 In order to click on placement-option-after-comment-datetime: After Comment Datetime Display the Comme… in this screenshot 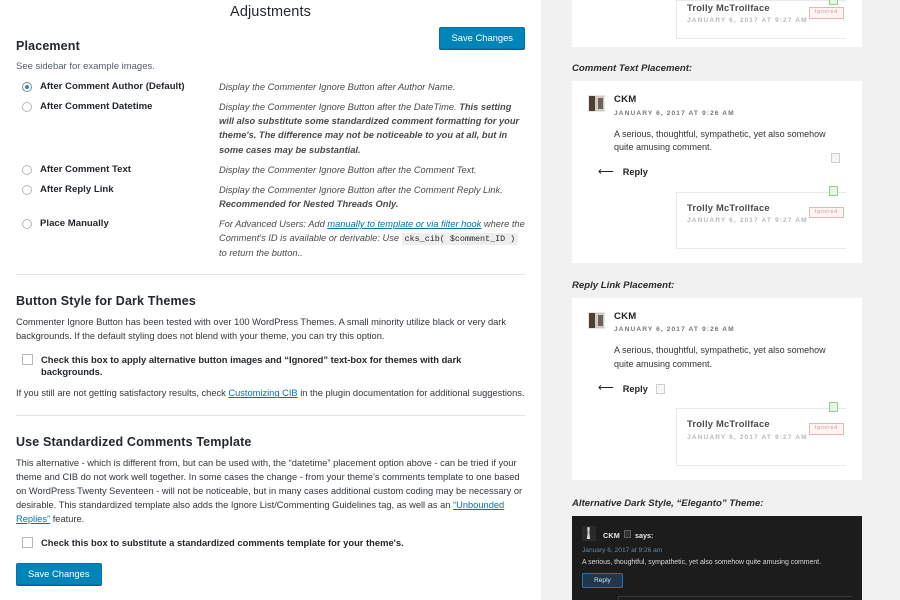, I will do `click(270, 128)`.